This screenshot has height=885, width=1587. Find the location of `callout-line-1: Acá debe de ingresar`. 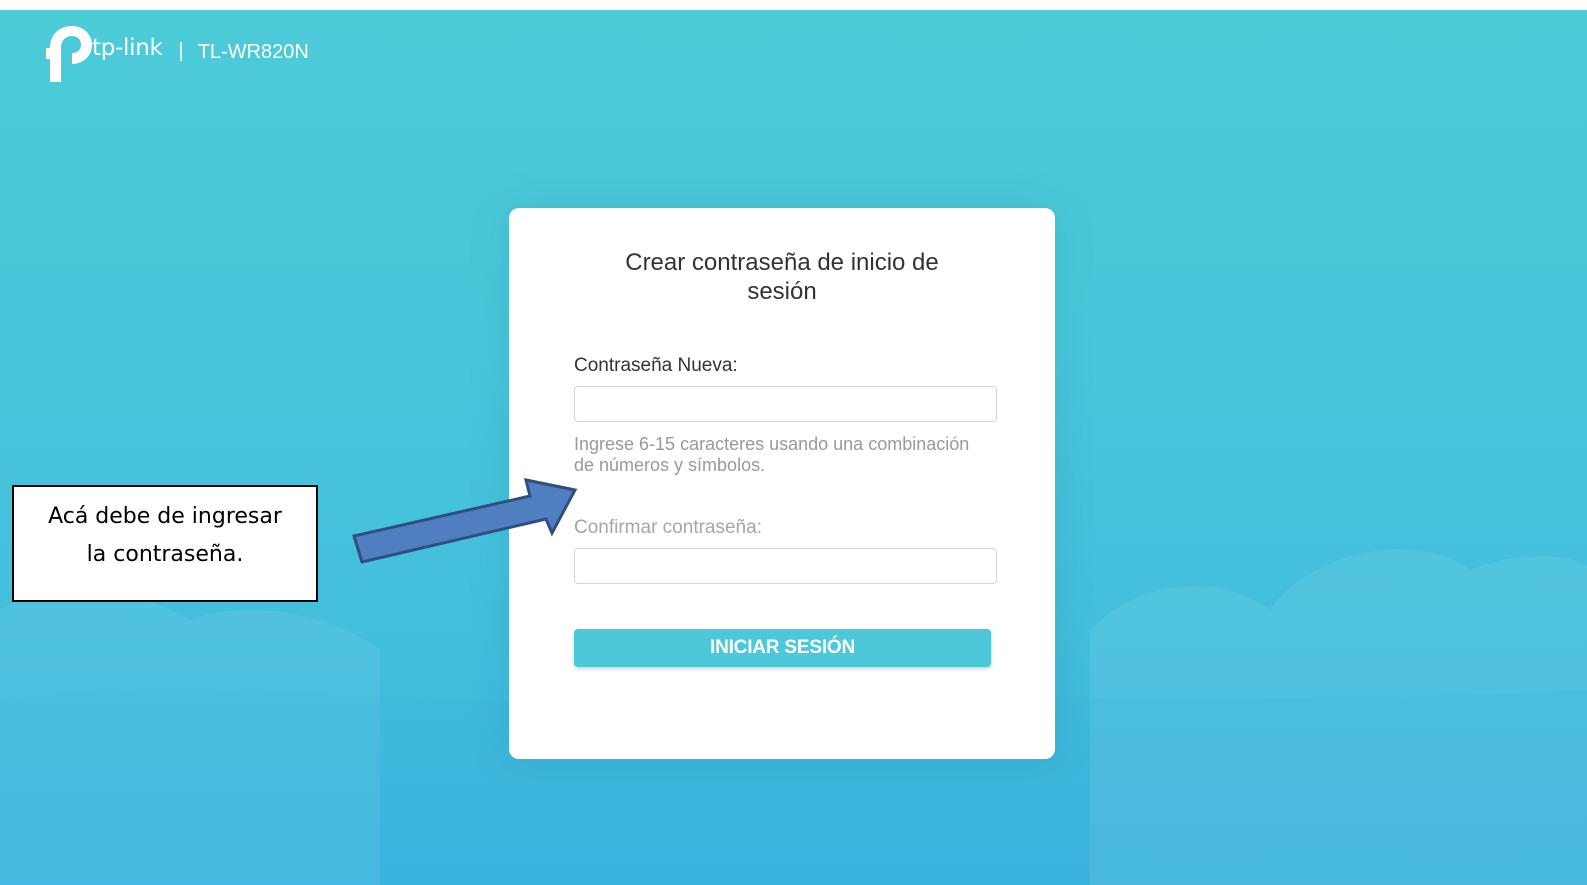

callout-line-1: Acá debe de ingresar is located at coordinates (165, 516).